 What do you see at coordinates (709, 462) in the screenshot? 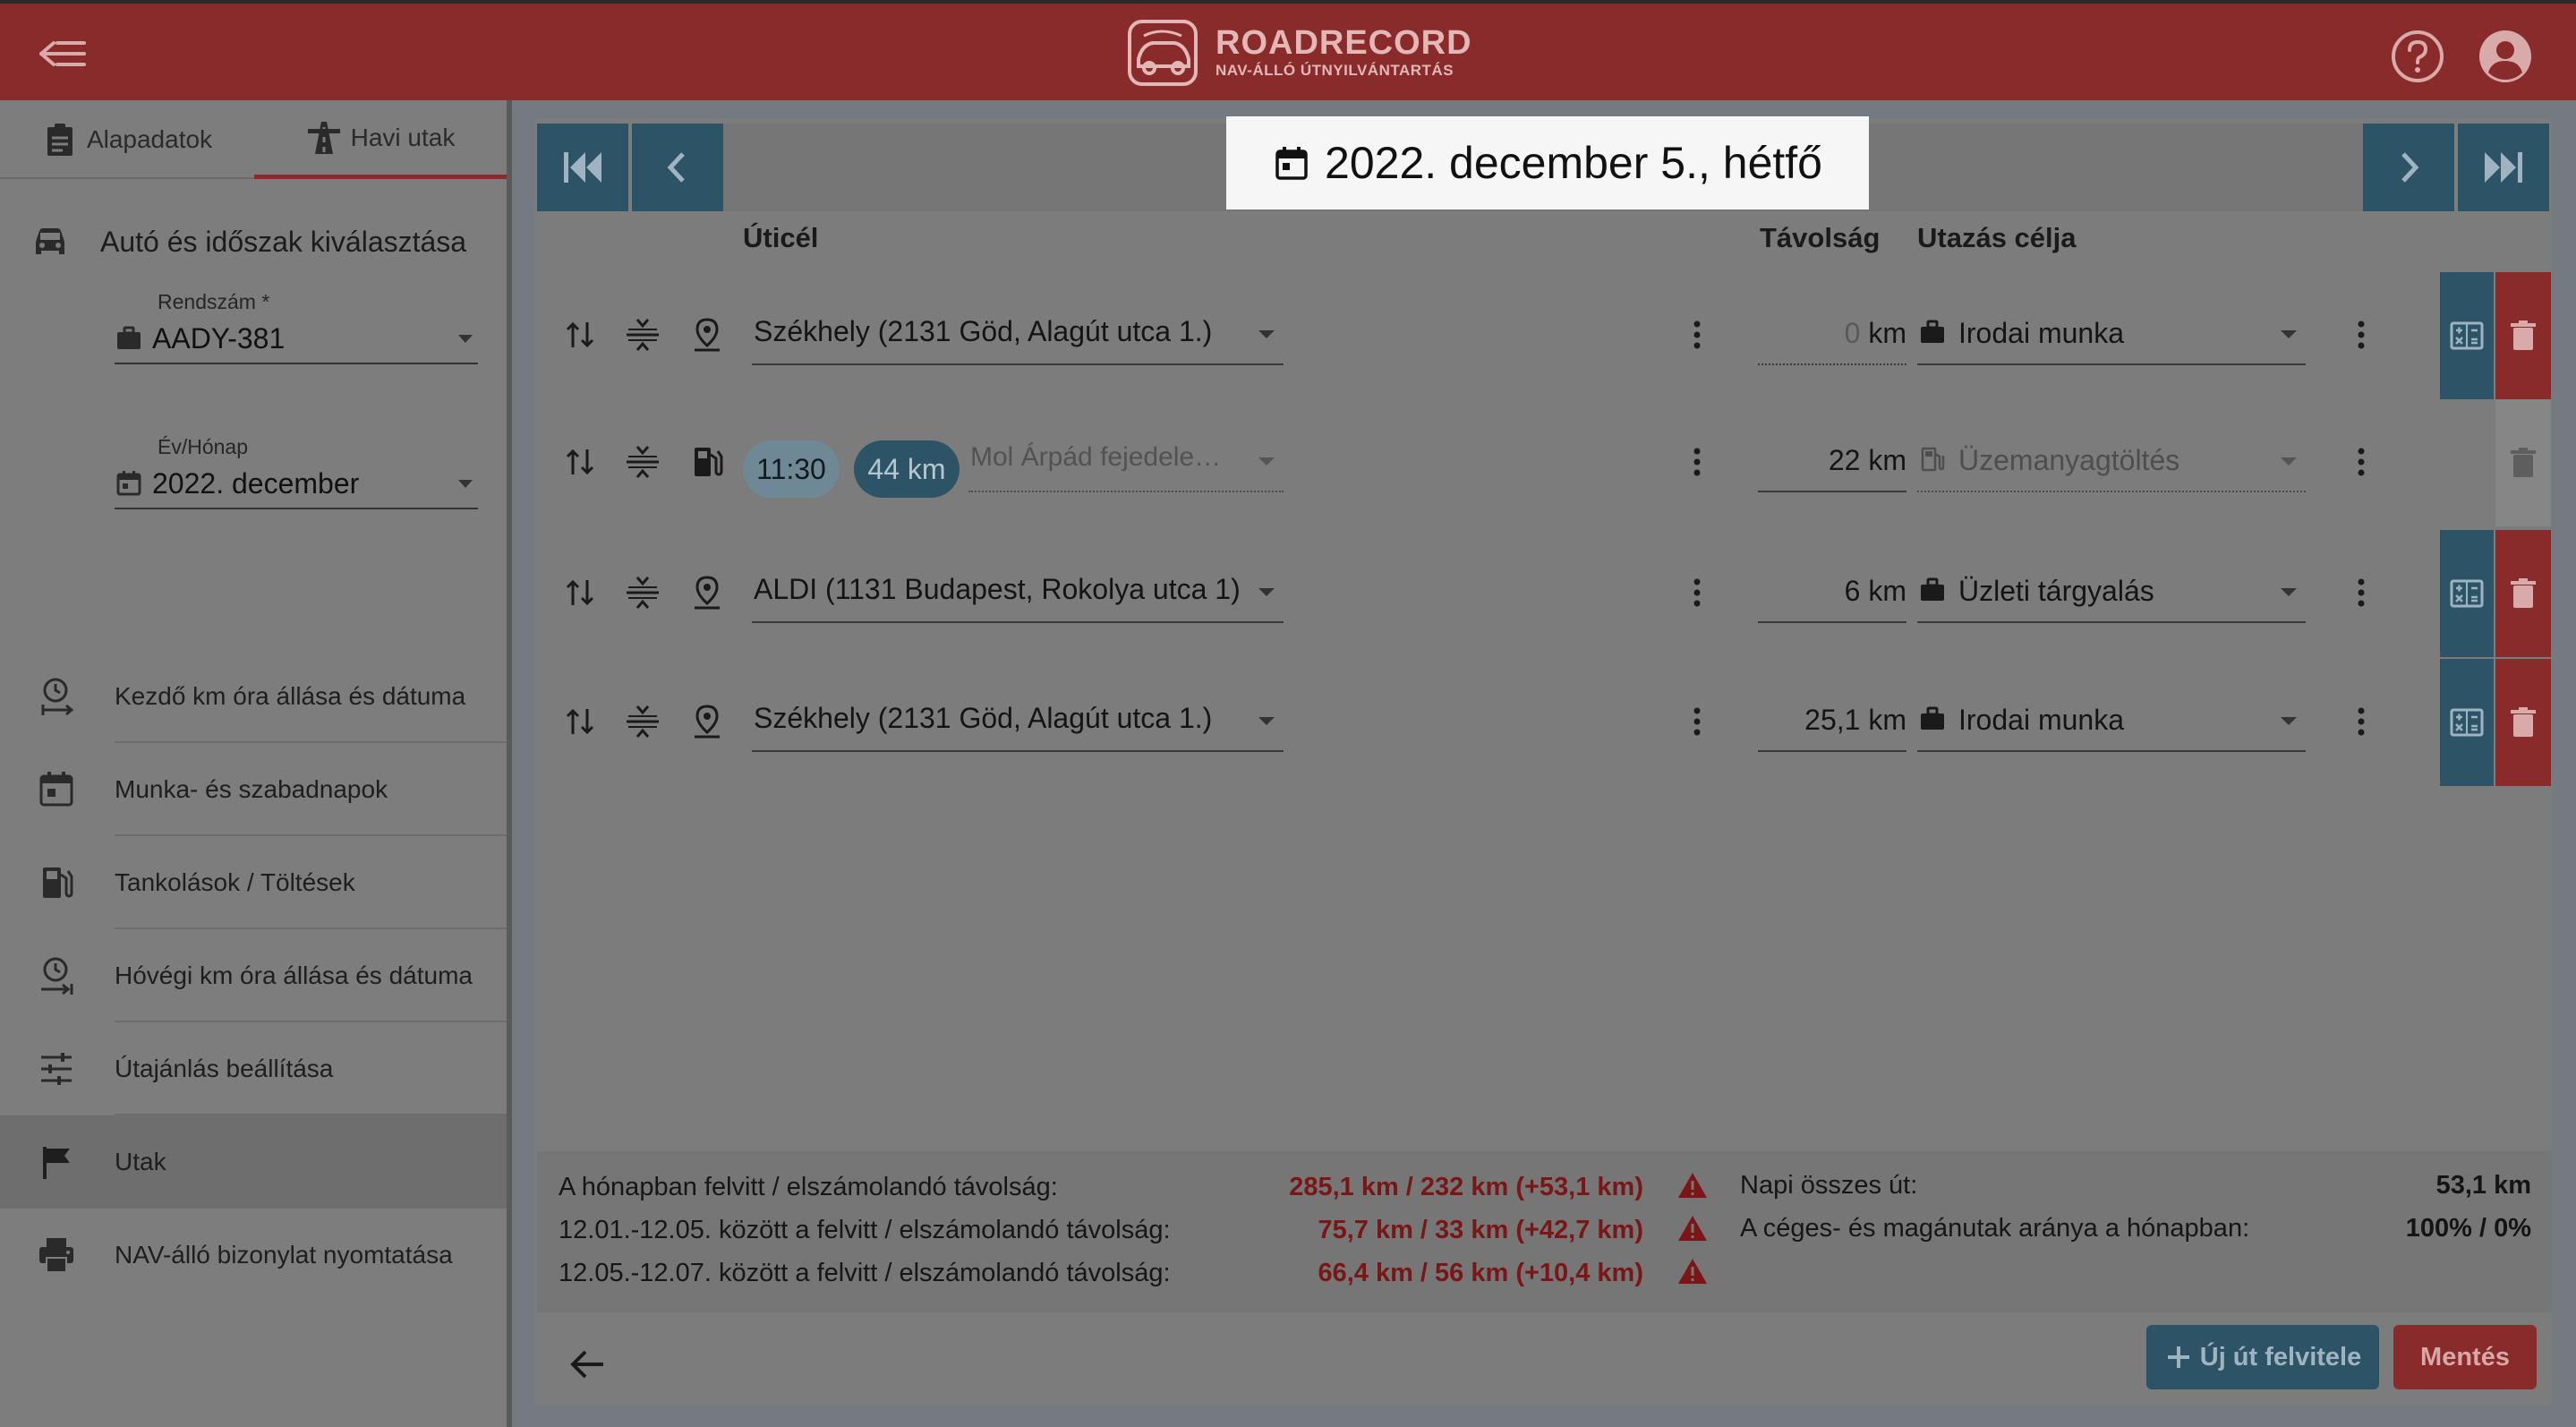
I see `fuel-station-icon` at bounding box center [709, 462].